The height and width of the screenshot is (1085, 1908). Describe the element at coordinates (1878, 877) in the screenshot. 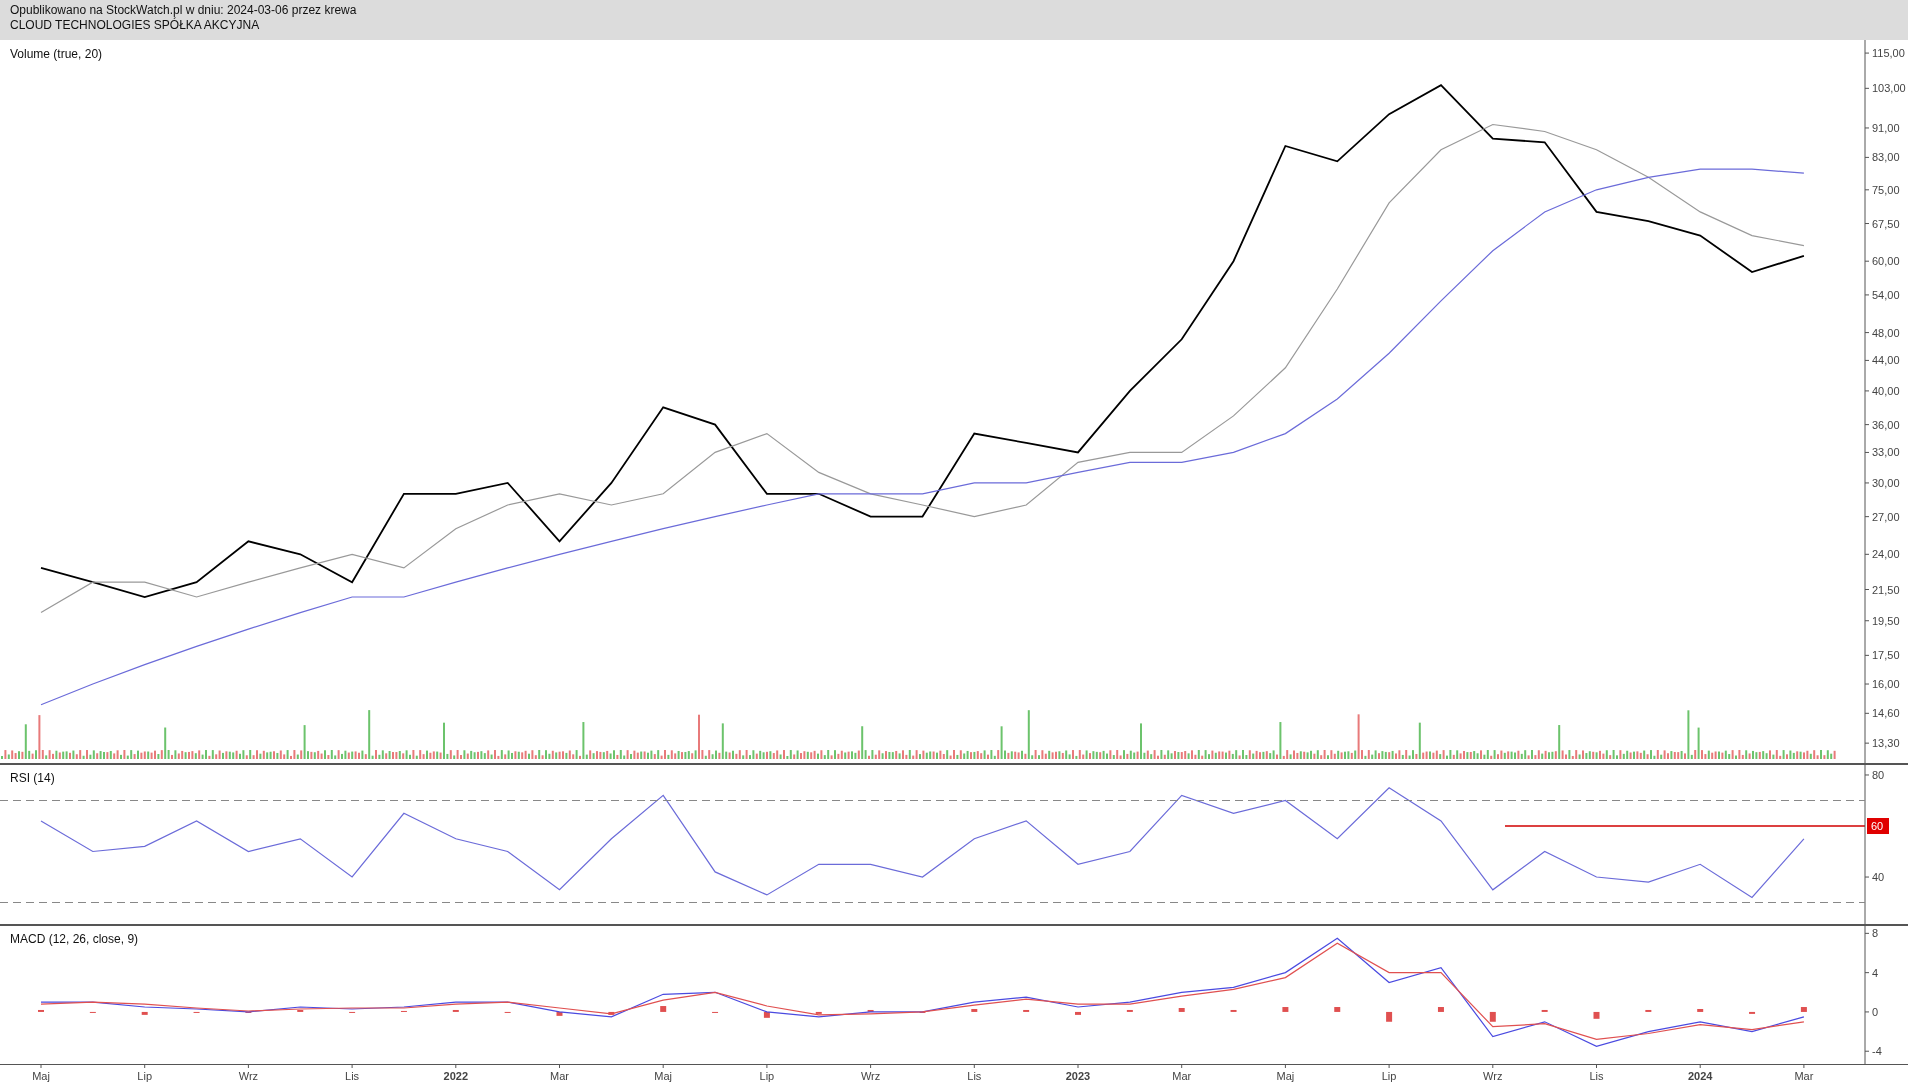

I see `axis-tick-label: 40` at that location.